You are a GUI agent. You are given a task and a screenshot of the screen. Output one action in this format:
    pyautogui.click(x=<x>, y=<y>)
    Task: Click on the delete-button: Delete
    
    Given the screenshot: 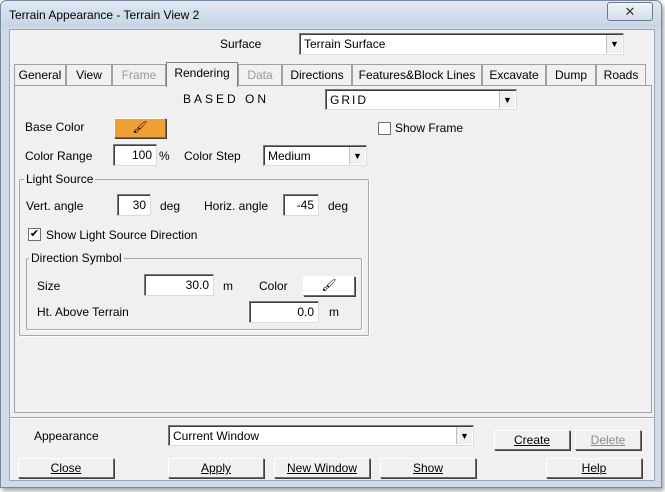 What is the action you would take?
    pyautogui.click(x=608, y=440)
    